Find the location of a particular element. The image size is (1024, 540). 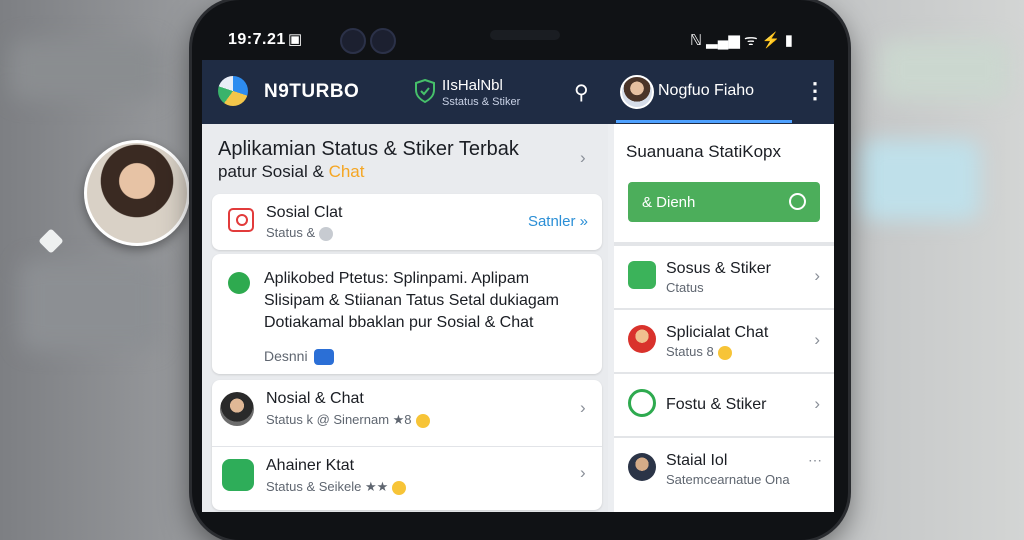

status-bar: 19:7.21 ▣ ℕ ▂▄▆ ᯤ ⚡ ▮ is located at coordinates (523, 40).